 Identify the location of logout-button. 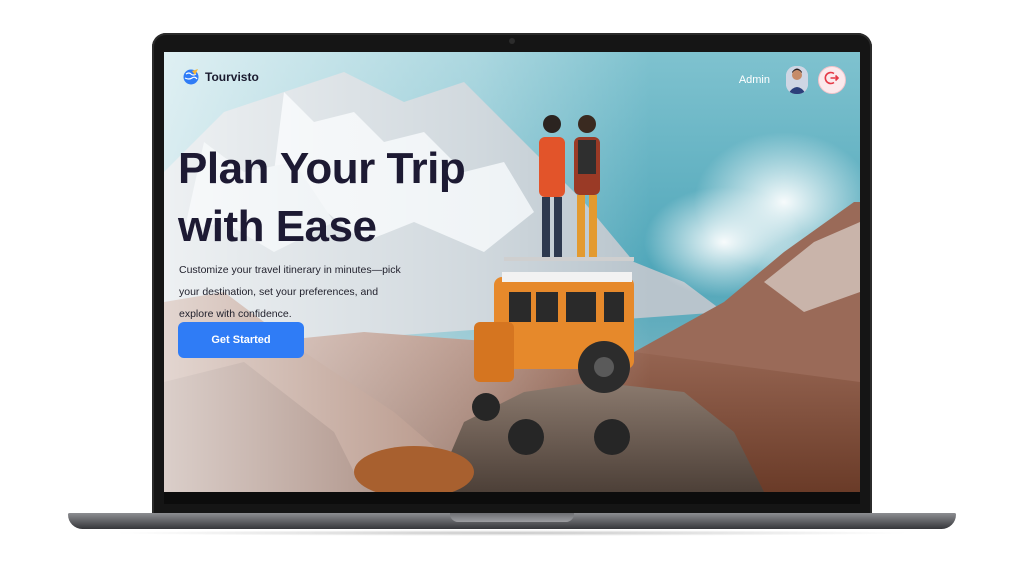
(832, 80).